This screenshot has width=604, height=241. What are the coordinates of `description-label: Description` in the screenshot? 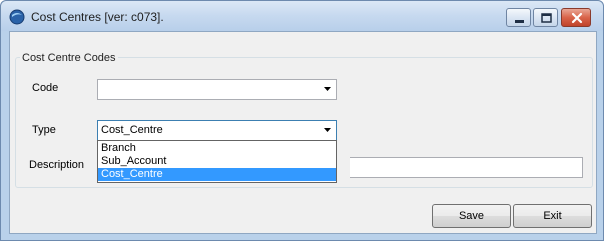 It's located at (57, 165).